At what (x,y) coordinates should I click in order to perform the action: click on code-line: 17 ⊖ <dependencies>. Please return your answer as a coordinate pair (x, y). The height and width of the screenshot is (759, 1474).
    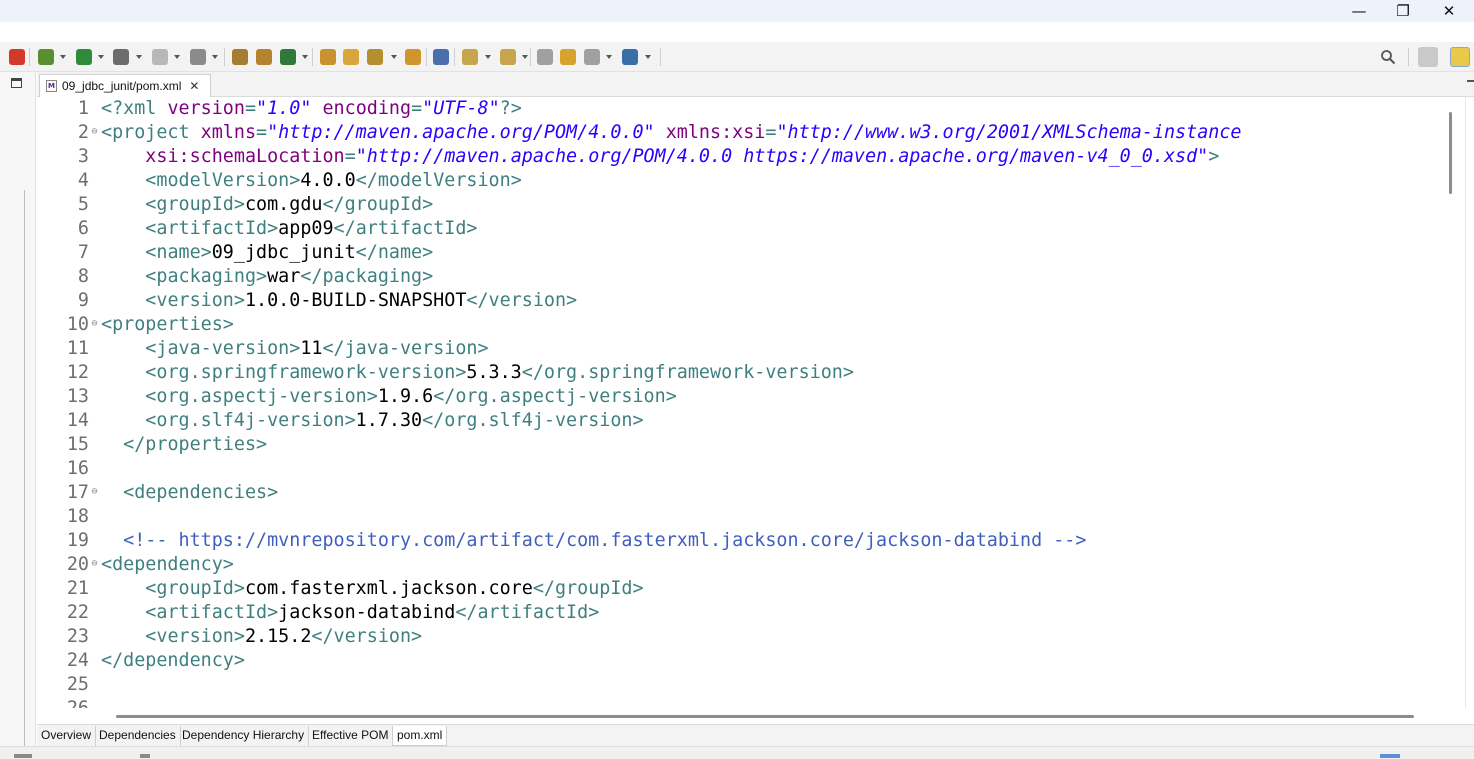
    Looking at the image, I should click on (747, 493).